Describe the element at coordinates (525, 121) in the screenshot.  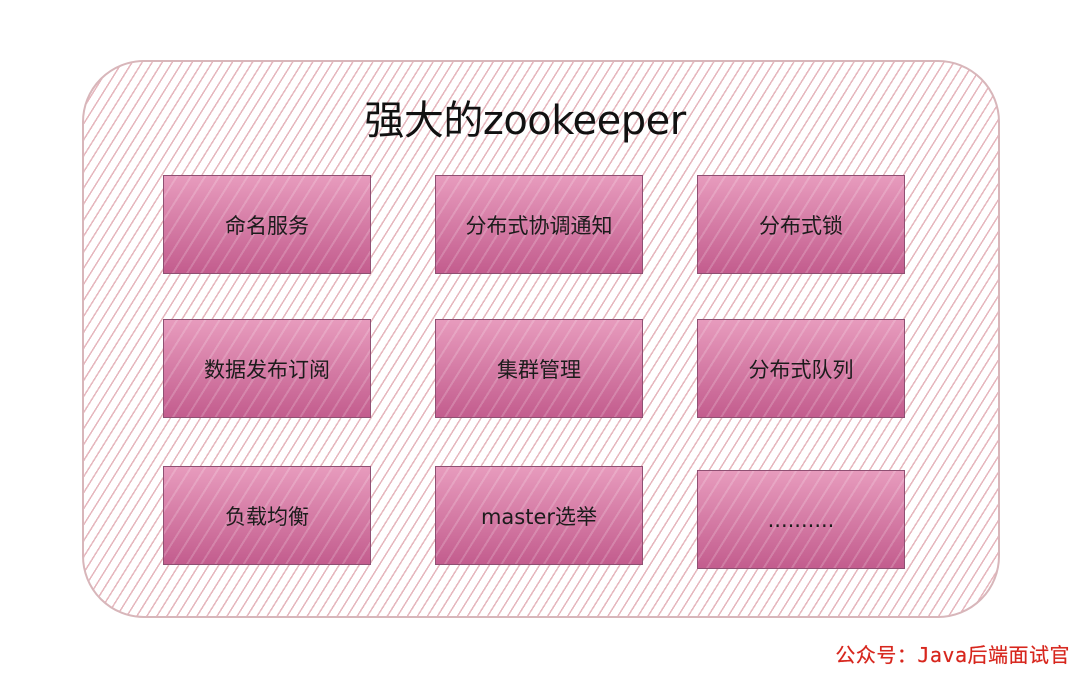
I see `diagram-title: 强大的zookeeper` at that location.